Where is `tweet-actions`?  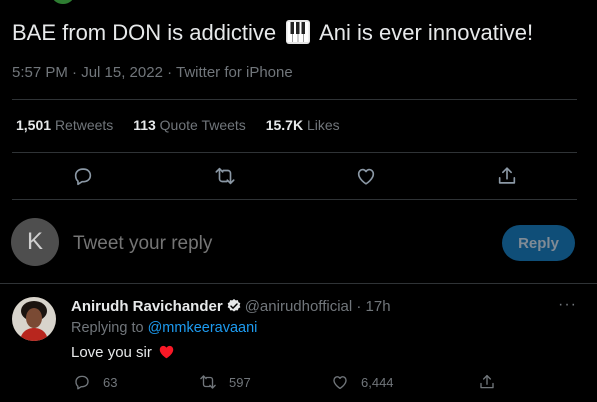 tweet-actions is located at coordinates (298, 176).